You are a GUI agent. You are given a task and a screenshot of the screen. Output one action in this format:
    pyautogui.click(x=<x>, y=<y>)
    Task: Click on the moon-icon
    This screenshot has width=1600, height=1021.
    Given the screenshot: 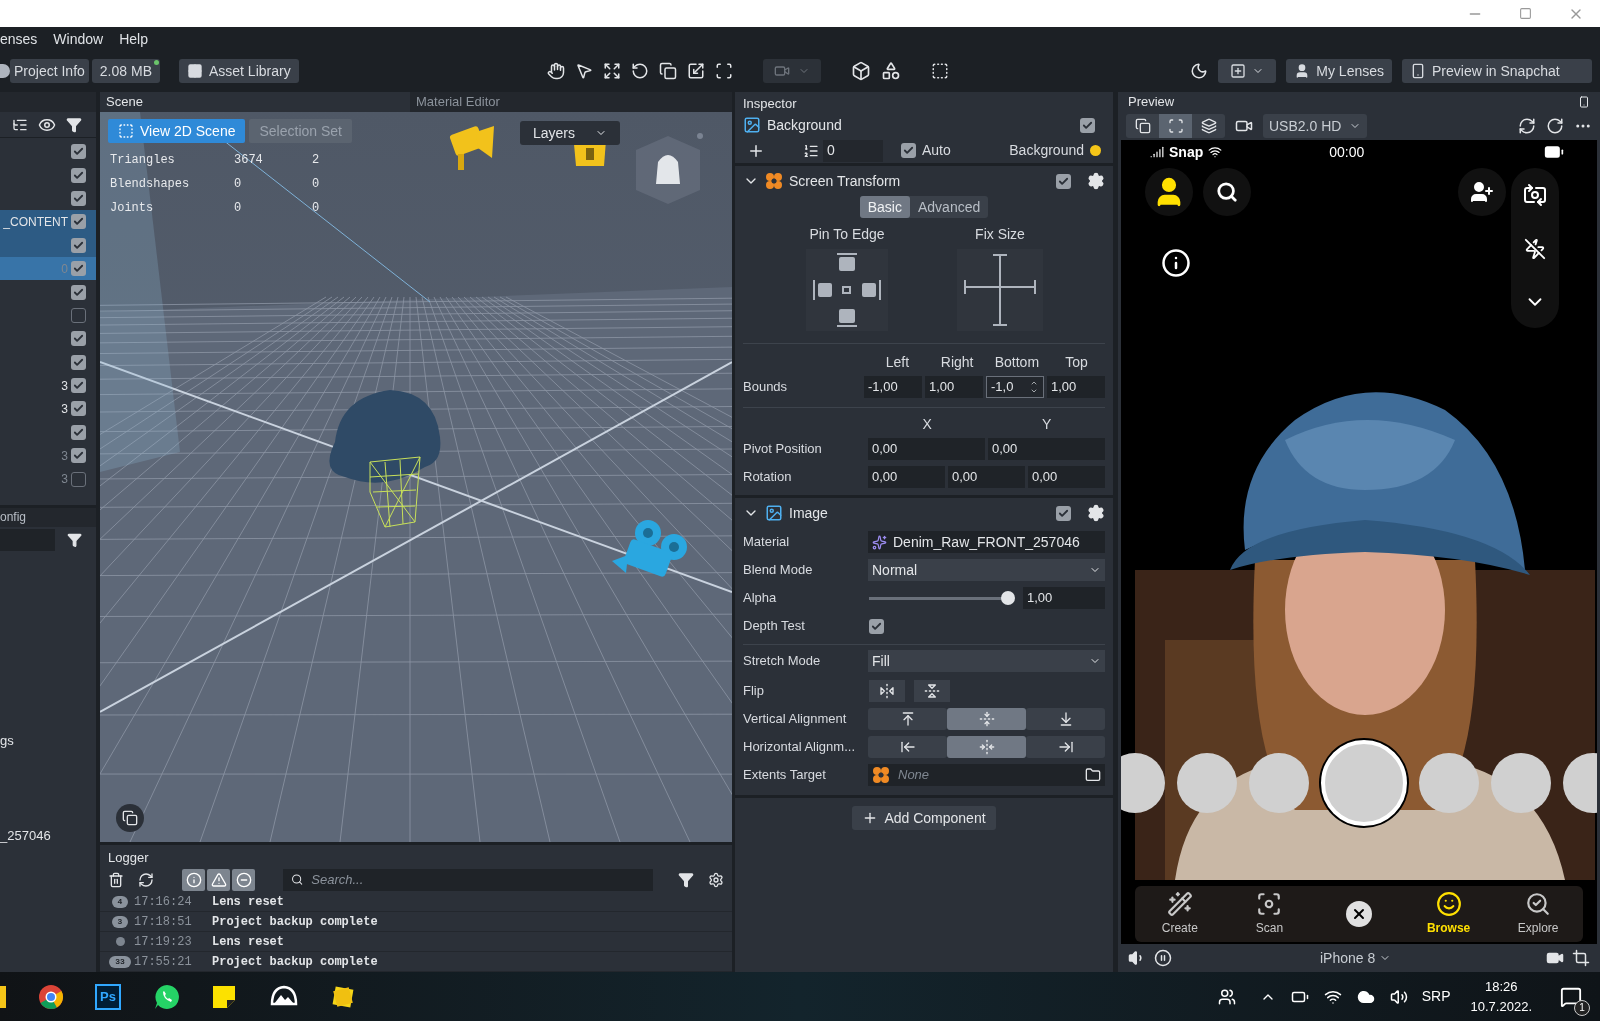 What is the action you would take?
    pyautogui.click(x=1199, y=71)
    